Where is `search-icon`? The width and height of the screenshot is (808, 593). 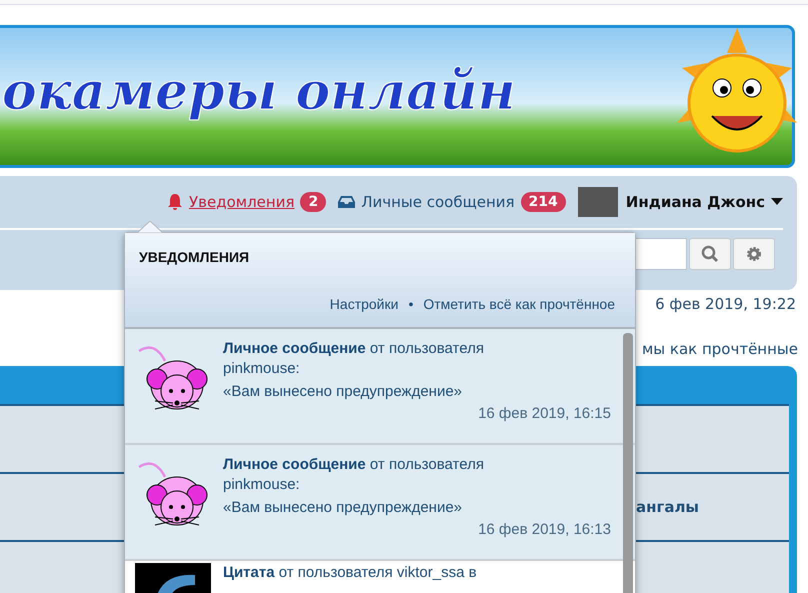 search-icon is located at coordinates (710, 254).